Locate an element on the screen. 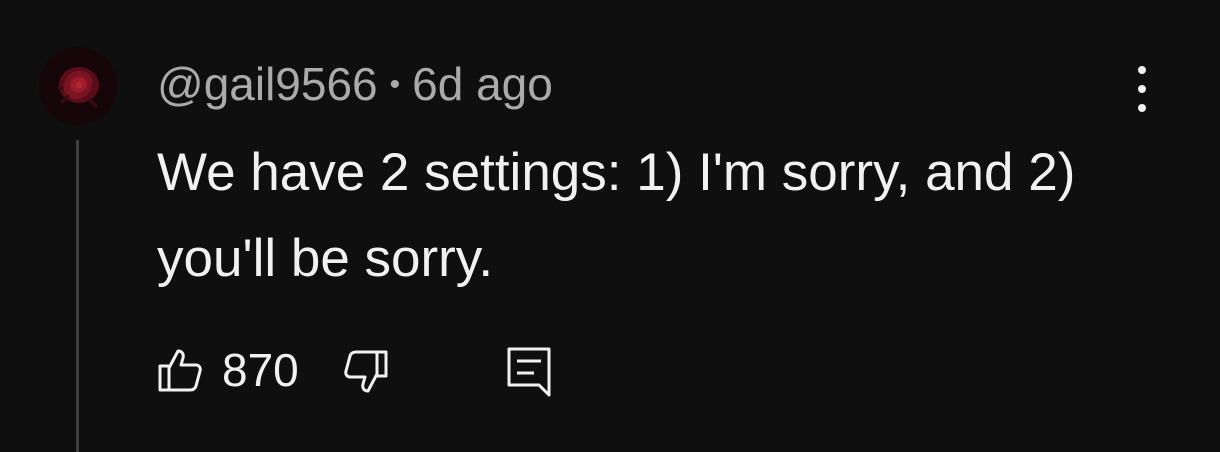 The height and width of the screenshot is (452, 1220). more-vert-icon is located at coordinates (1142, 70).